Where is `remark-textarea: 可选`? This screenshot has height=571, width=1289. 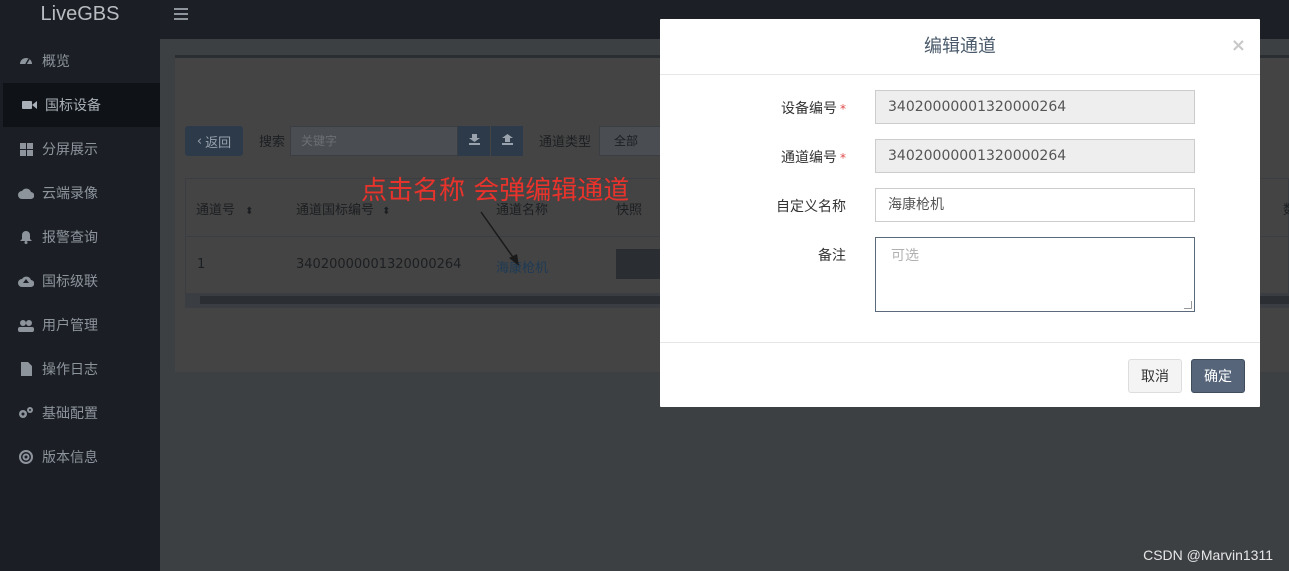
remark-textarea: 可选 is located at coordinates (1035, 274).